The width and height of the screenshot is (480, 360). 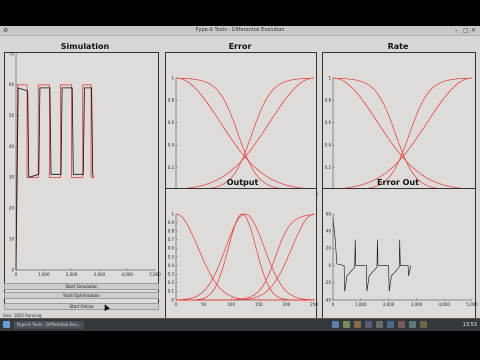 I want to click on battery-icon, so click(x=357, y=324).